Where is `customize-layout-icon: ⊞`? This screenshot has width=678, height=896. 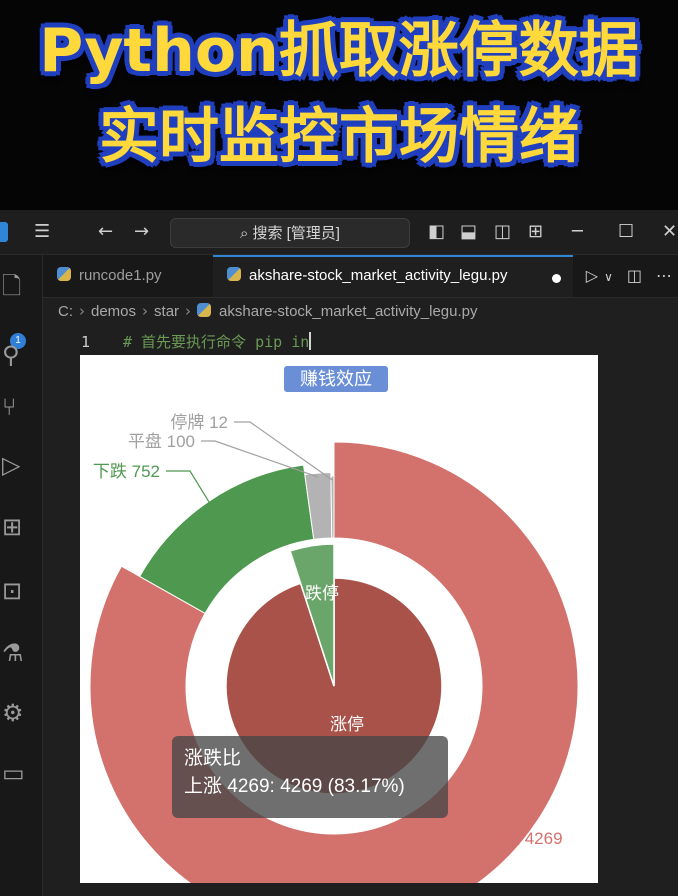 customize-layout-icon: ⊞ is located at coordinates (535, 232).